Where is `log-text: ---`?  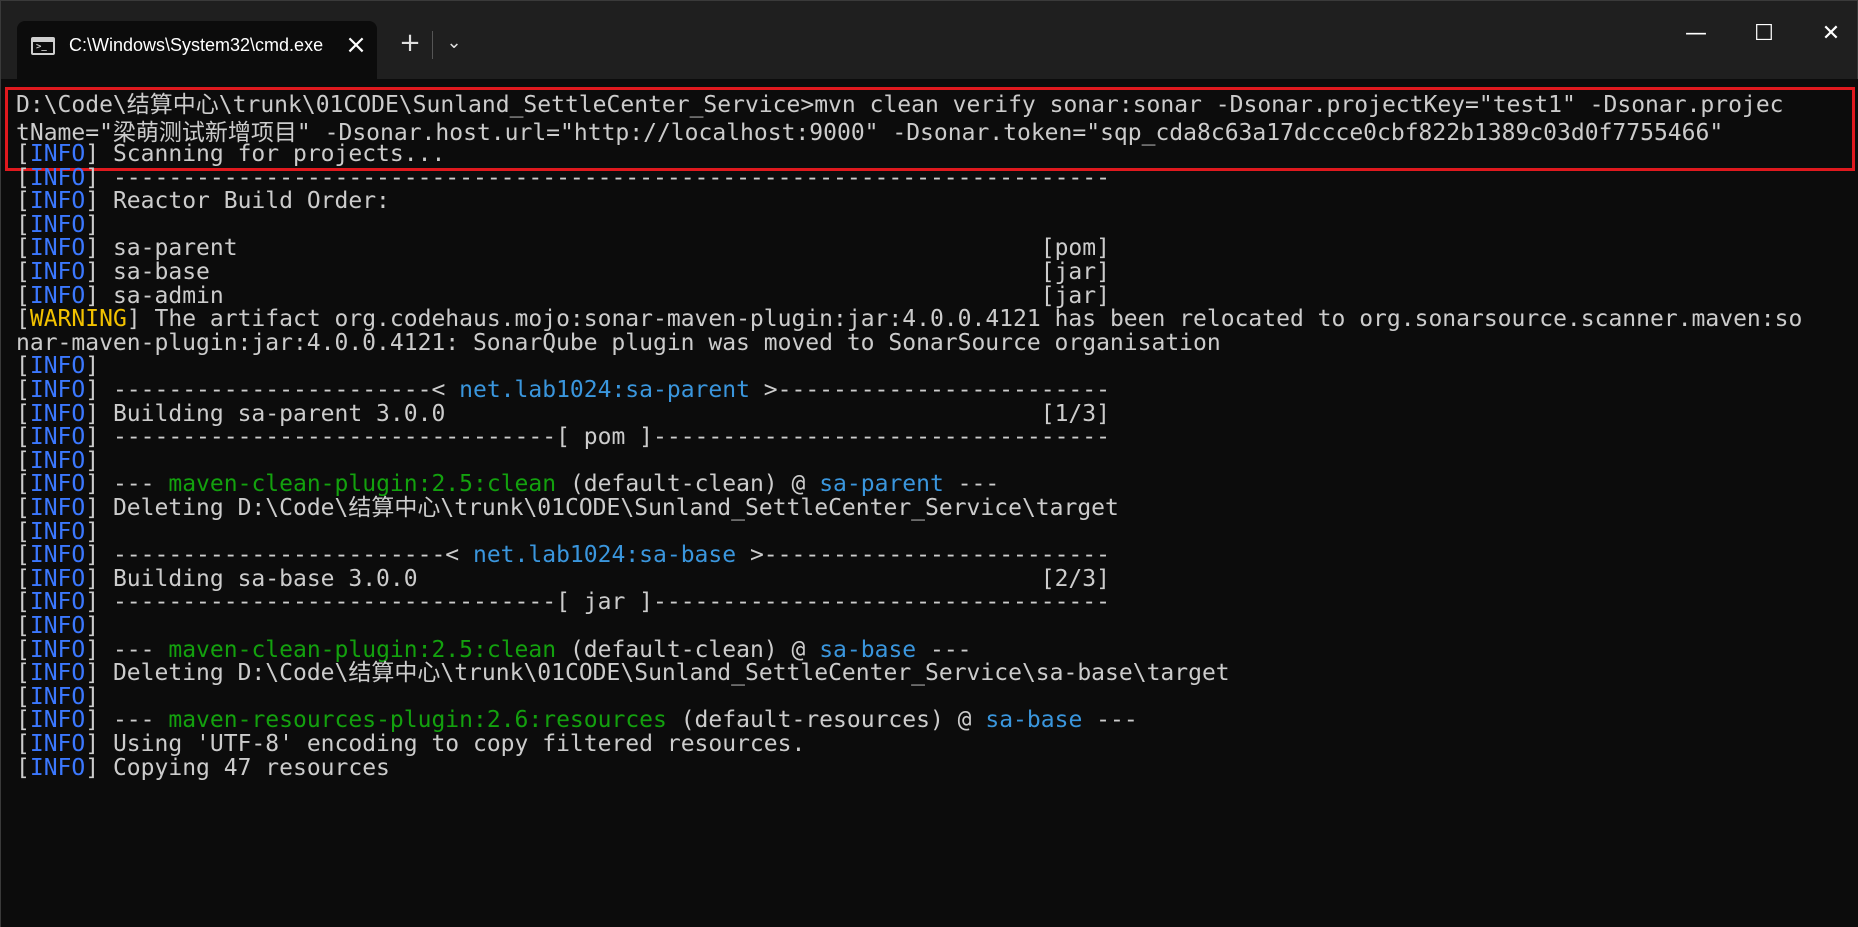
log-text: --- is located at coordinates (1110, 720).